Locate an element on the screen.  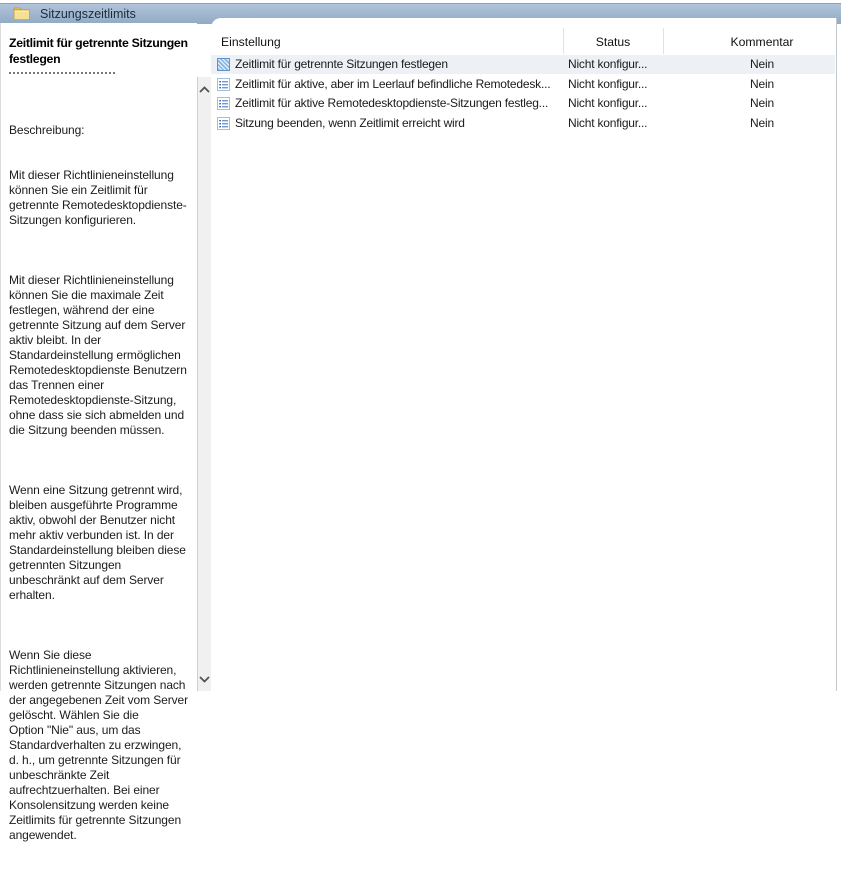
folder-icon is located at coordinates (22, 14).